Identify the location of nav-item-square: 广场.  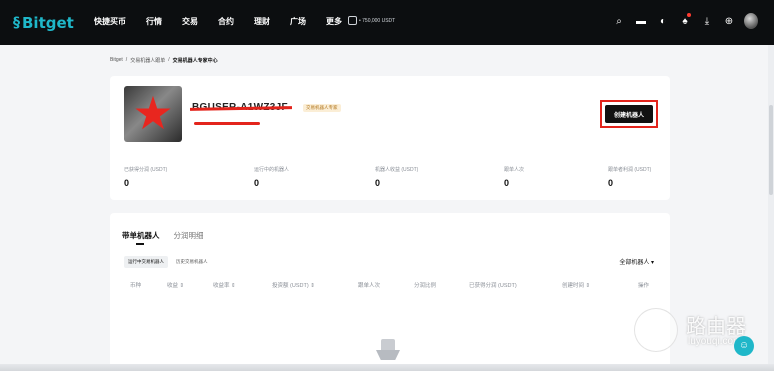
(298, 22).